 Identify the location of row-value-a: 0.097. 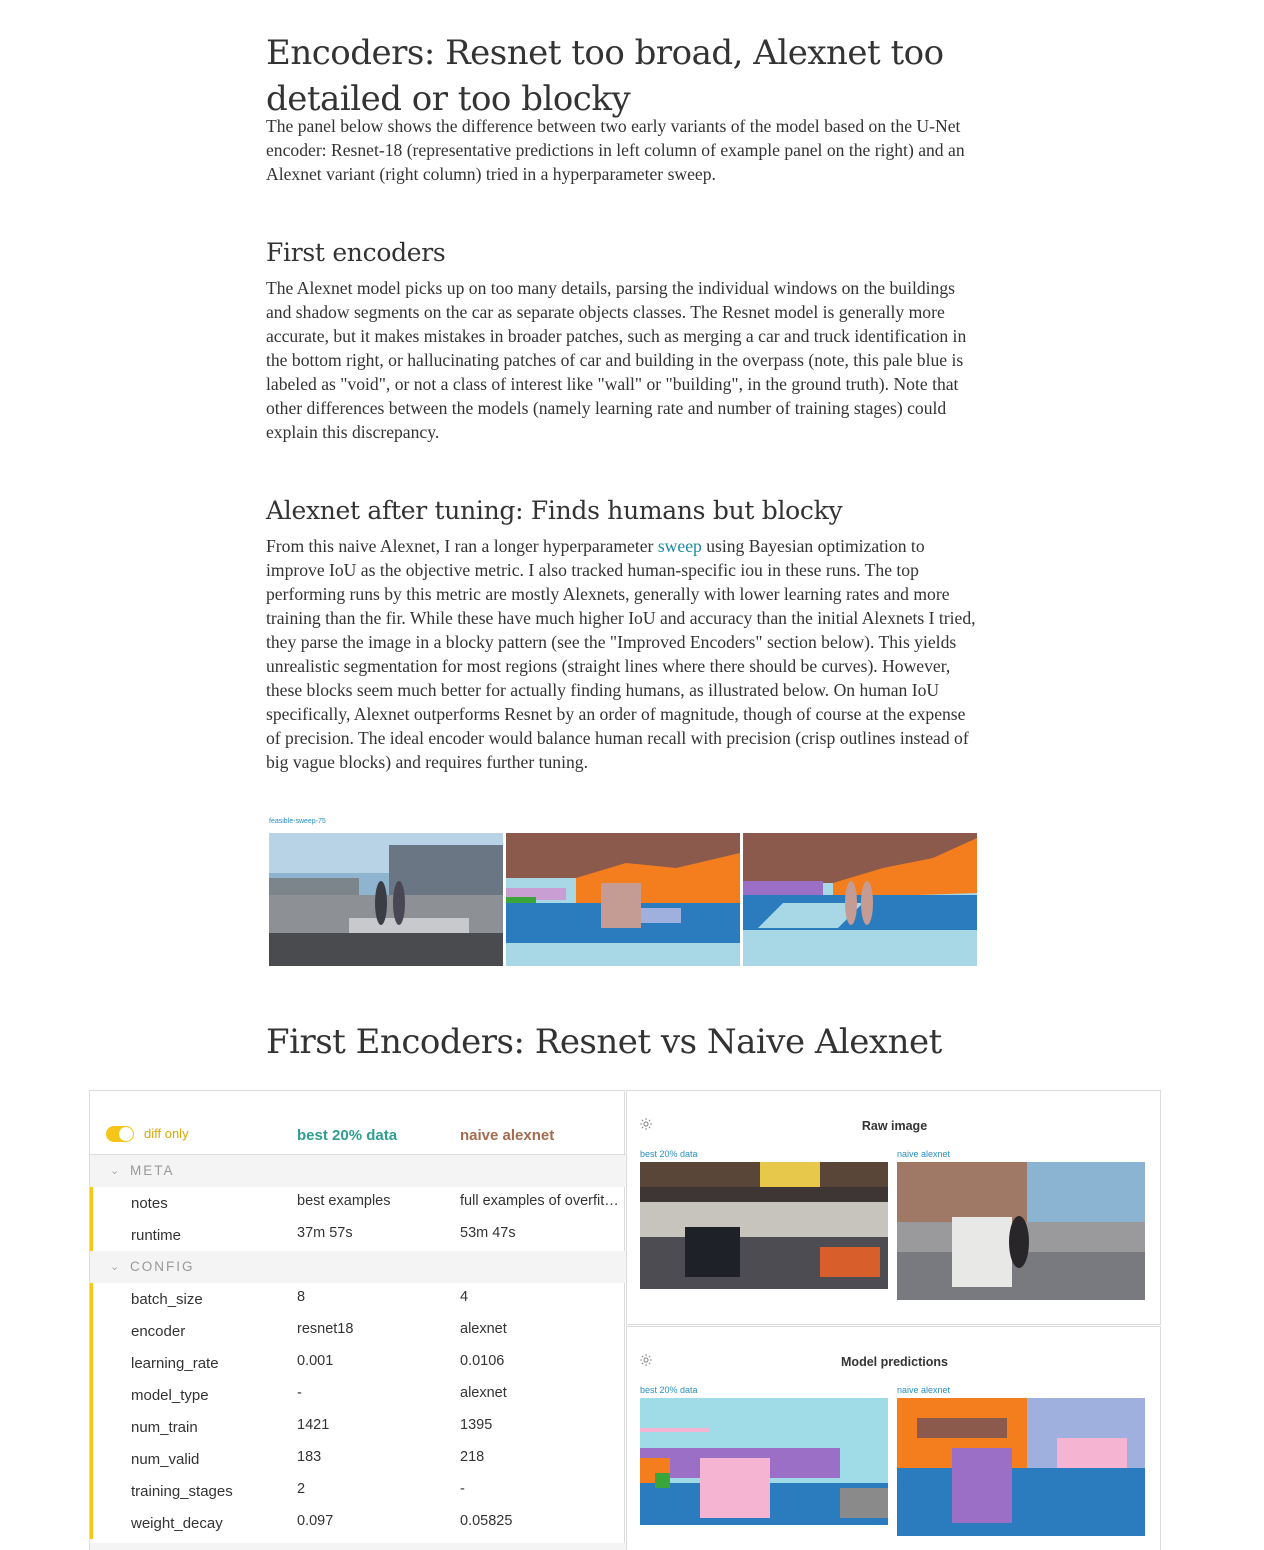
(315, 1521).